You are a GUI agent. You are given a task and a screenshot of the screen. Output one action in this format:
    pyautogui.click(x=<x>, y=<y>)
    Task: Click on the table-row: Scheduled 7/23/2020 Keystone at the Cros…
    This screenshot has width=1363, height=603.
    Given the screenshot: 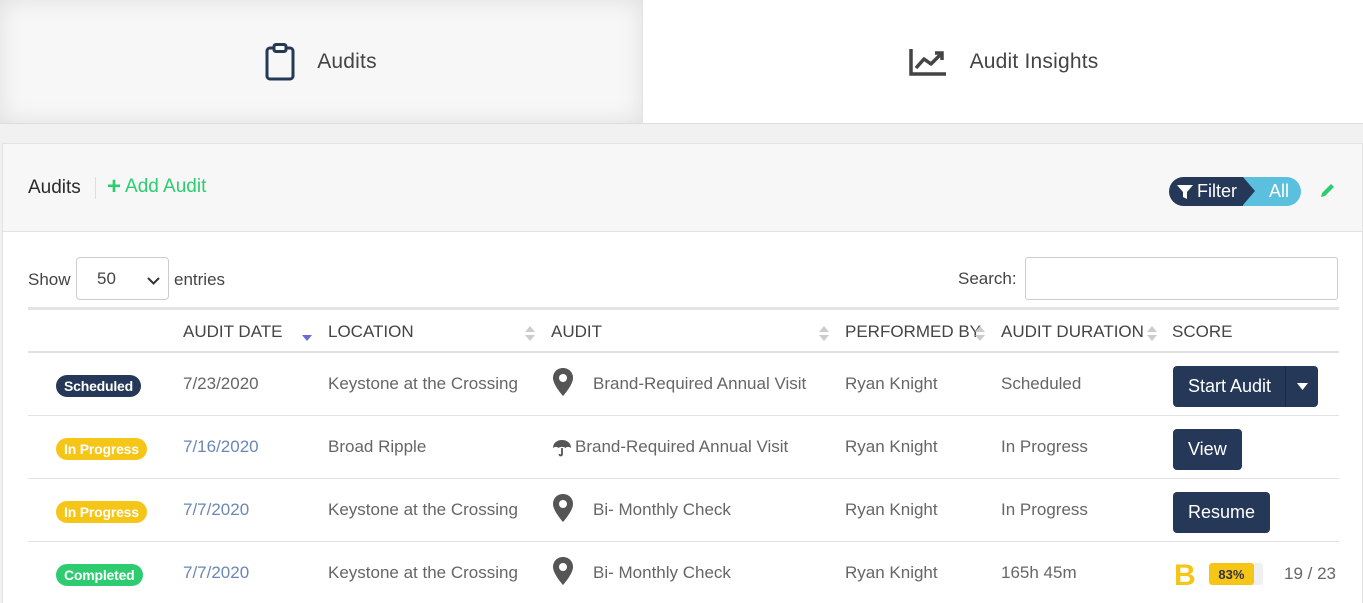 What is the action you would take?
    pyautogui.click(x=683, y=384)
    